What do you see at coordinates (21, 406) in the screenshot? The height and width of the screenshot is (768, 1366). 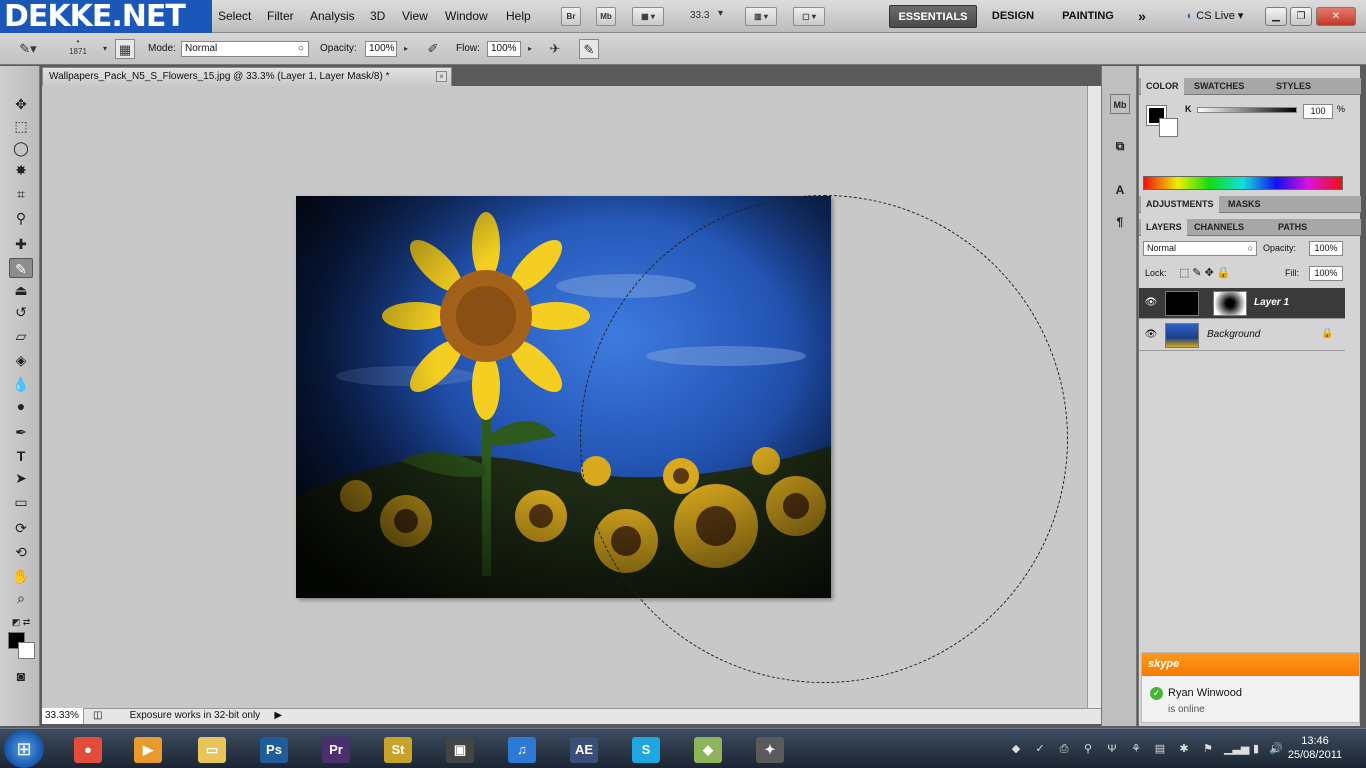 I see `dodge-tool-icon: ●` at bounding box center [21, 406].